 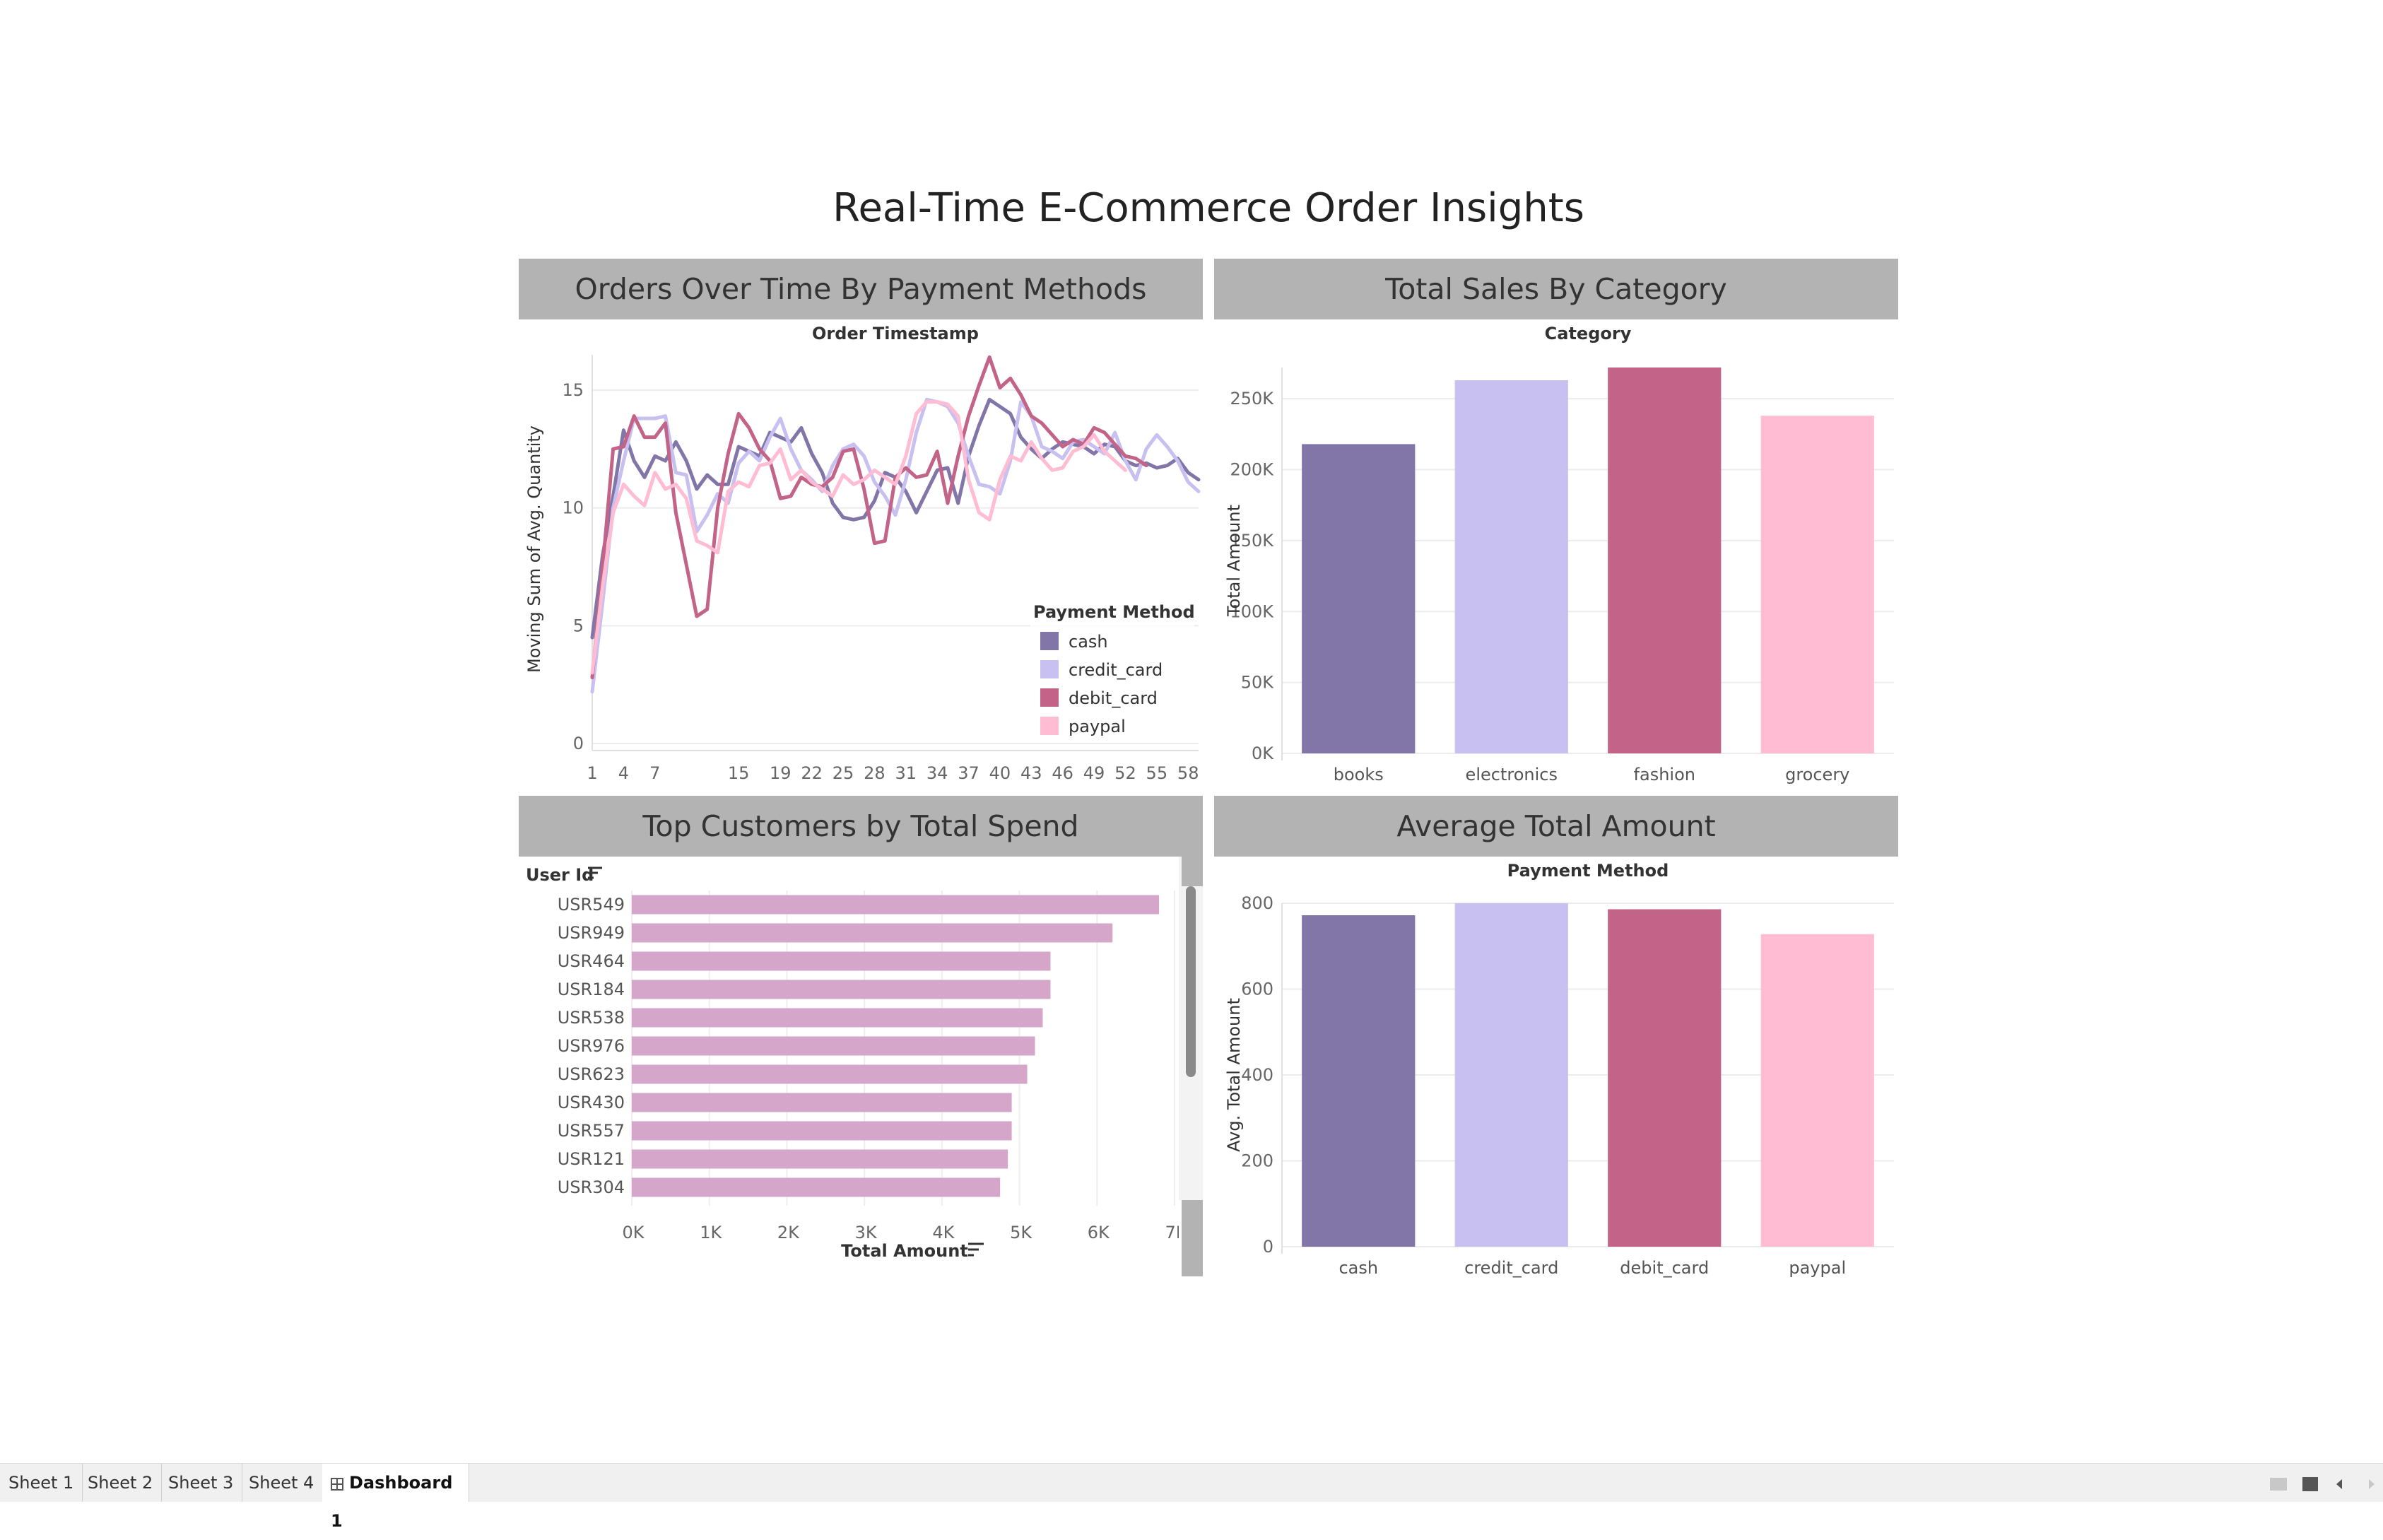 I want to click on y-tick-label: 200, so click(x=1257, y=1161).